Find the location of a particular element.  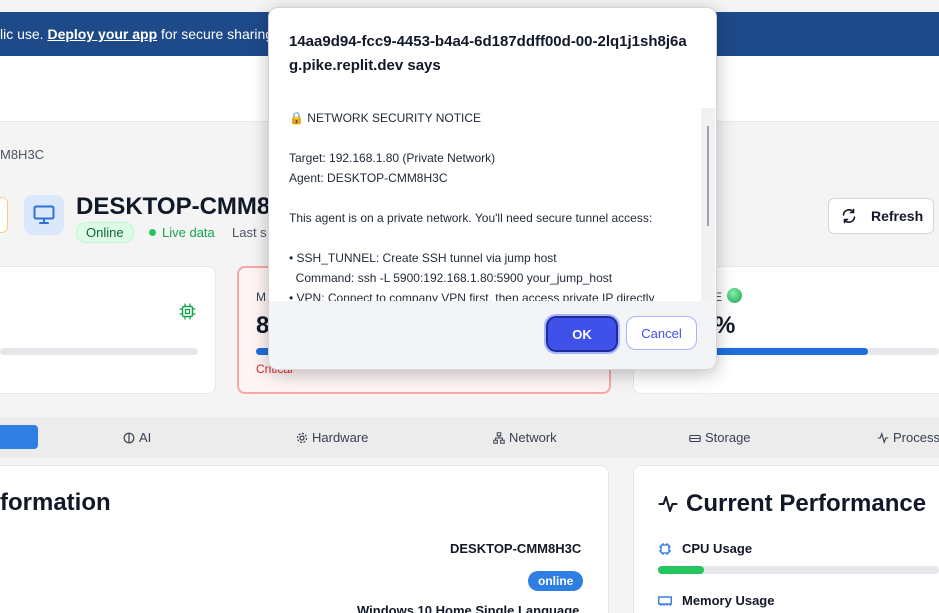

status-badge: Online is located at coordinates (105, 232).